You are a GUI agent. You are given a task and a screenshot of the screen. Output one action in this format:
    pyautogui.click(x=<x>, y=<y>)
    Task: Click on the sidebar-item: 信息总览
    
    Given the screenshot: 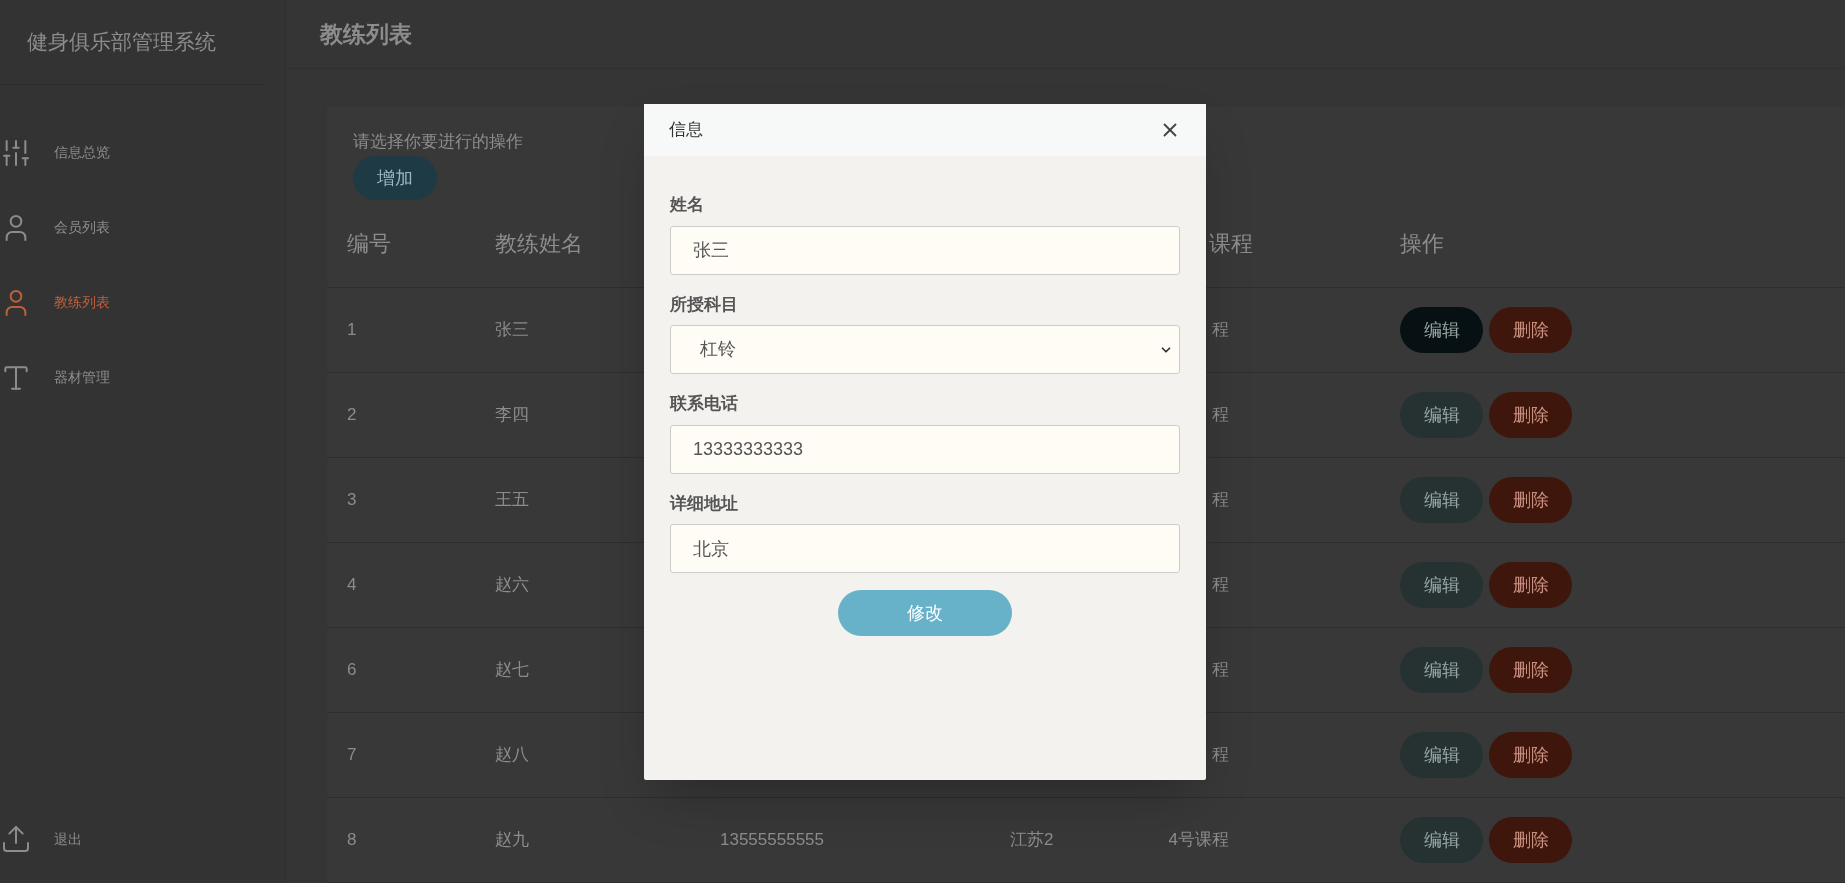 What is the action you would take?
    pyautogui.click(x=142, y=152)
    